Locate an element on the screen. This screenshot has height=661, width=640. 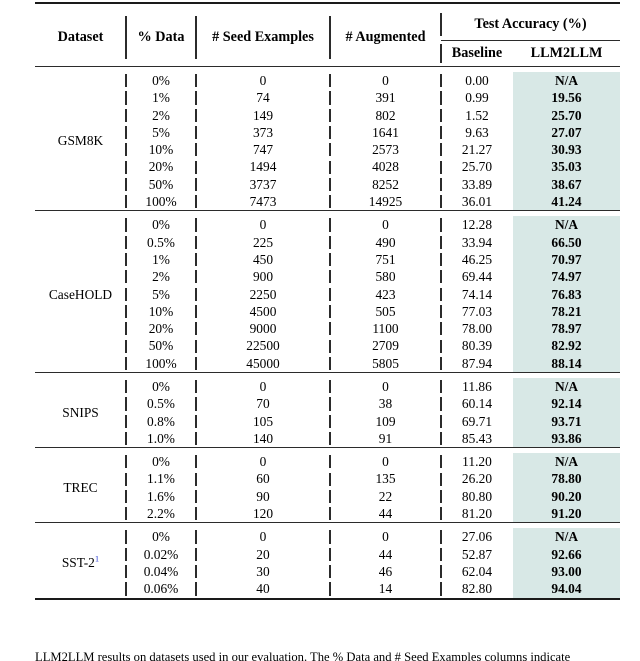
cell-baseline-accuracy: 87.94 is located at coordinates (476, 364).